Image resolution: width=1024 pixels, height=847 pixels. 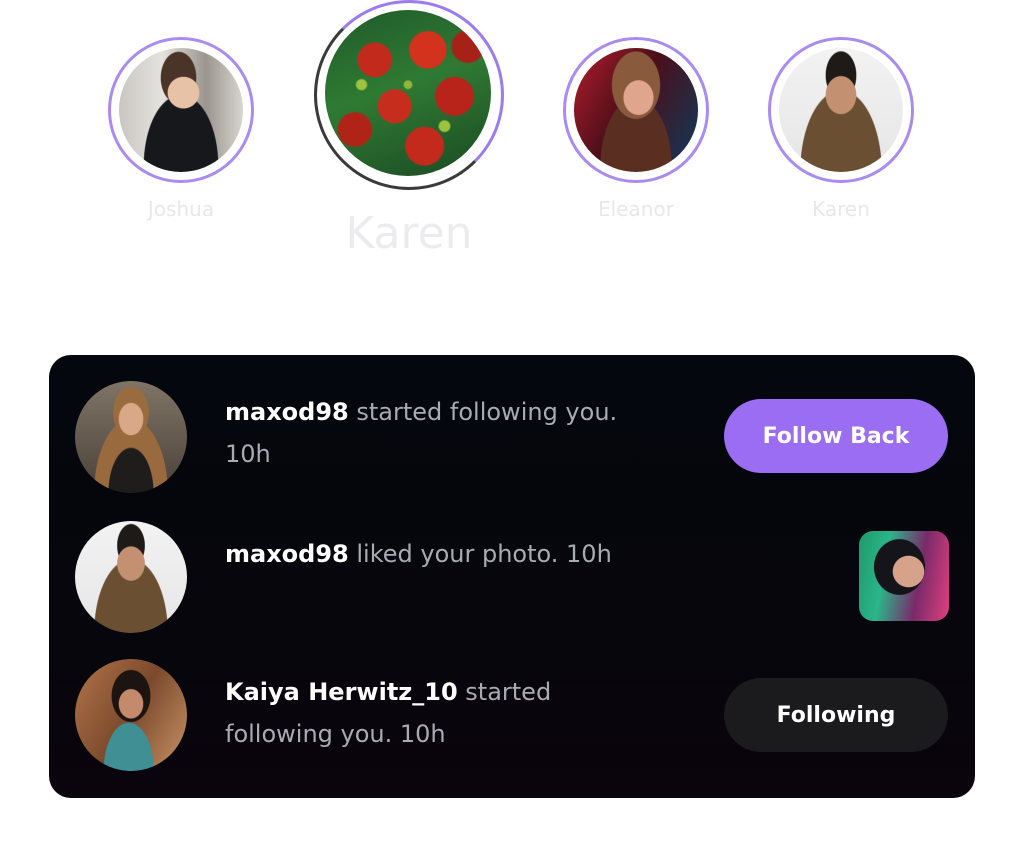 I want to click on story-name: Joshua, so click(x=181, y=209).